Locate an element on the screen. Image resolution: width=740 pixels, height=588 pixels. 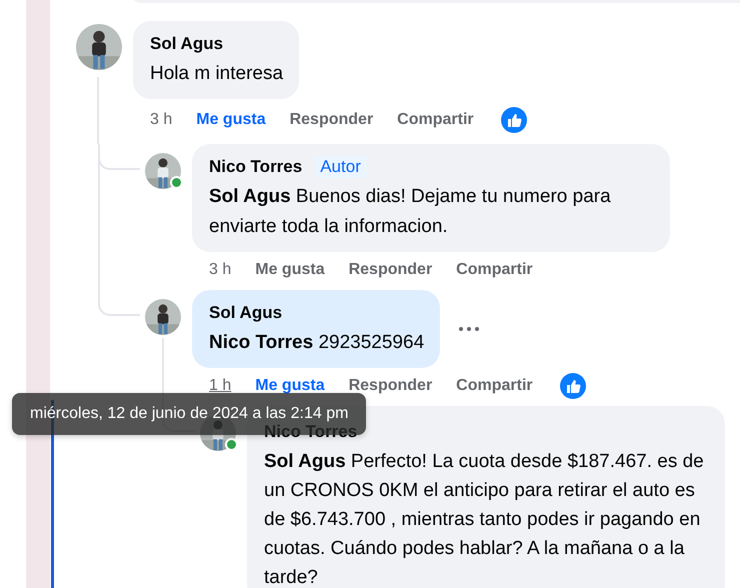
comment-text: Sol Agus Buenos dias! Dejame tu numero para enviarte toda la informacion. is located at coordinates (410, 212).